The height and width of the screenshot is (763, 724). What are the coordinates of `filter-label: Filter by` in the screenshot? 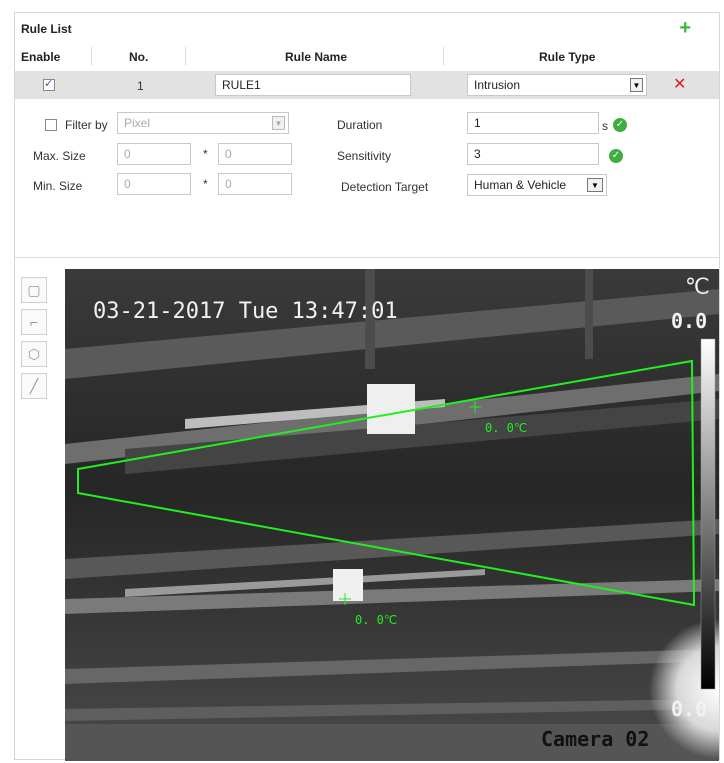 It's located at (86, 125).